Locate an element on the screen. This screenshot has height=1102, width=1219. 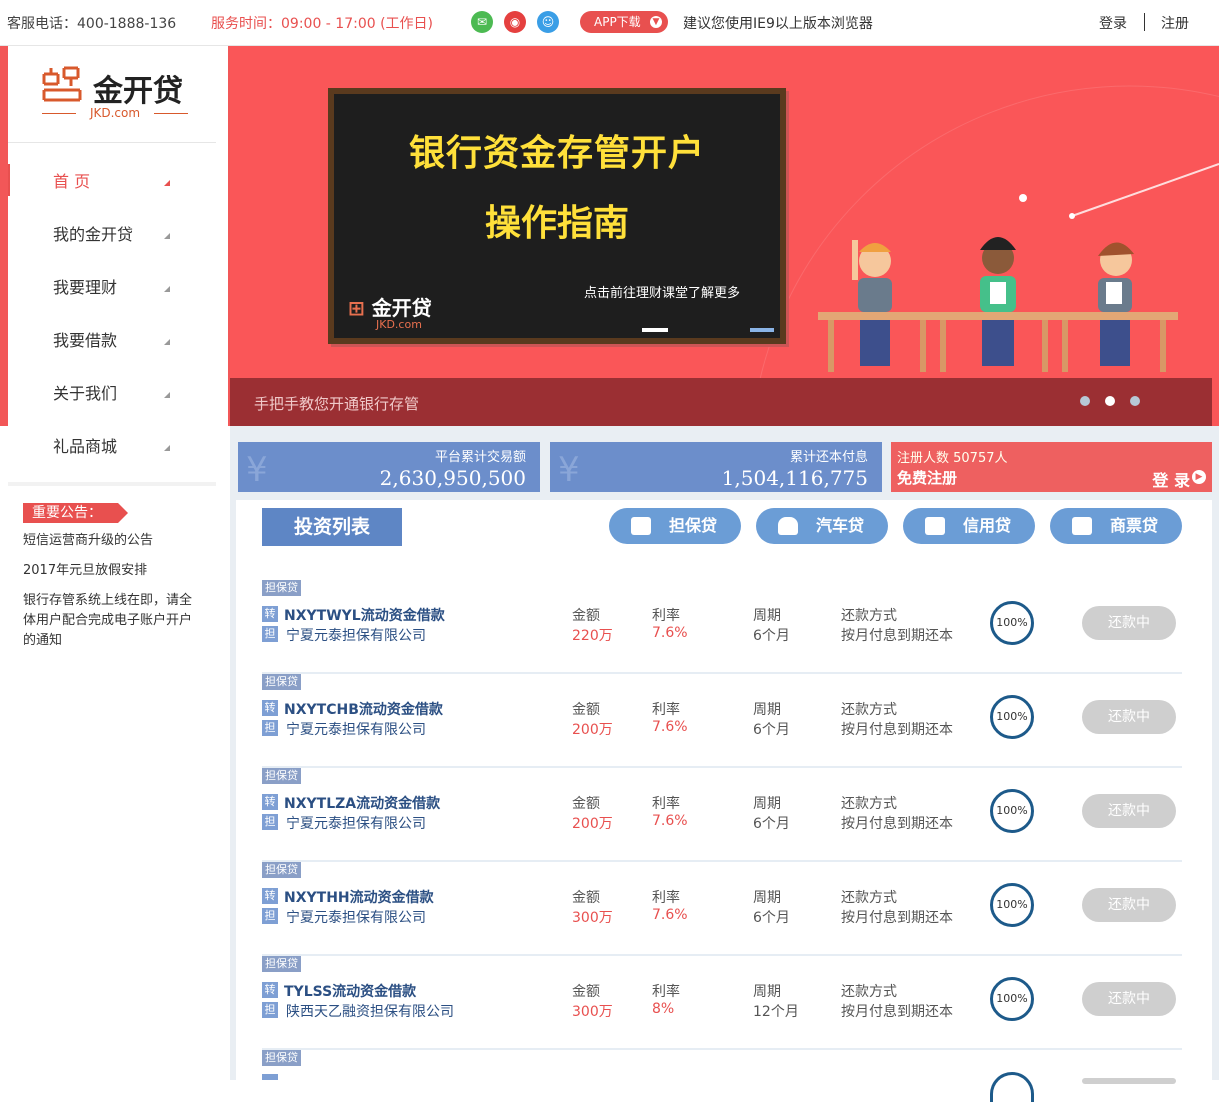
category-button-credit: 信用贷 is located at coordinates (969, 526).